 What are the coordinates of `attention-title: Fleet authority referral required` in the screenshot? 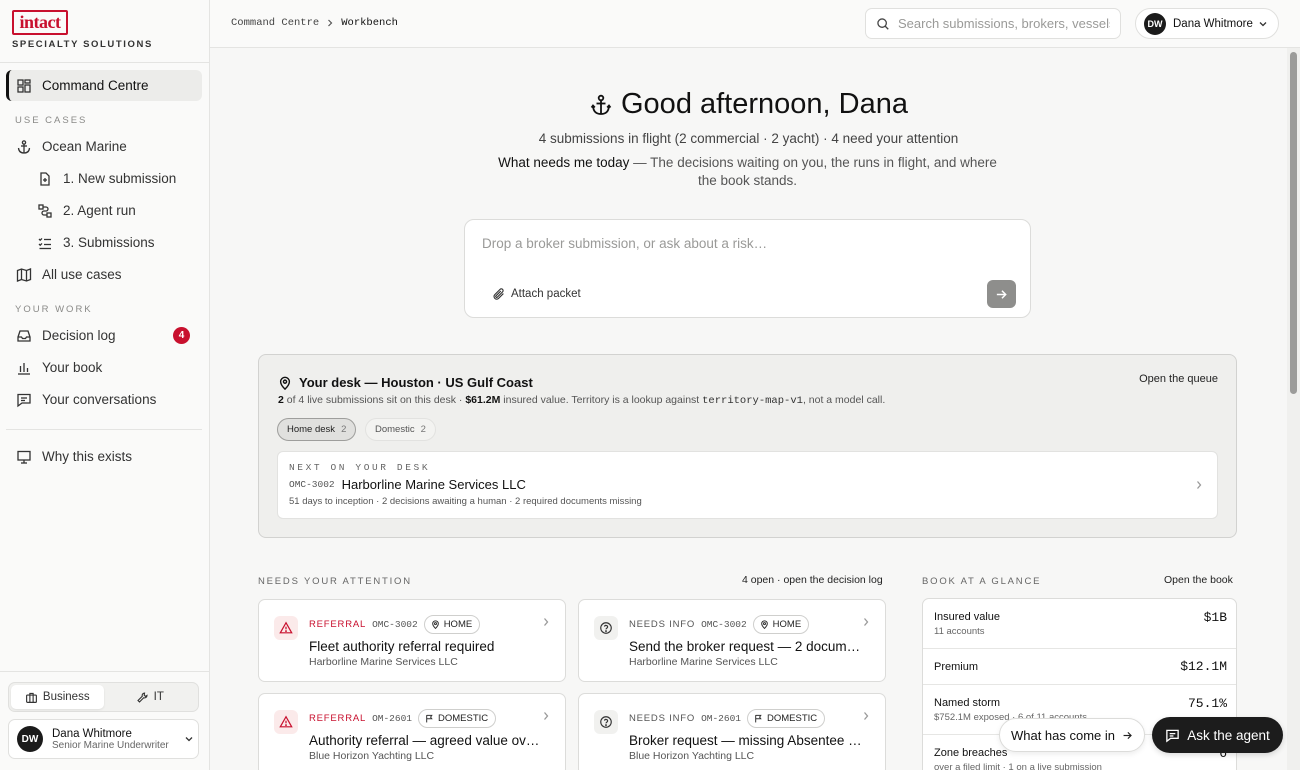 It's located at (402, 646).